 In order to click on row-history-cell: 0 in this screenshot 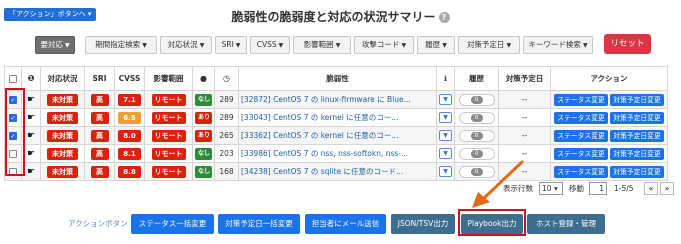, I will do `click(476, 117)`.